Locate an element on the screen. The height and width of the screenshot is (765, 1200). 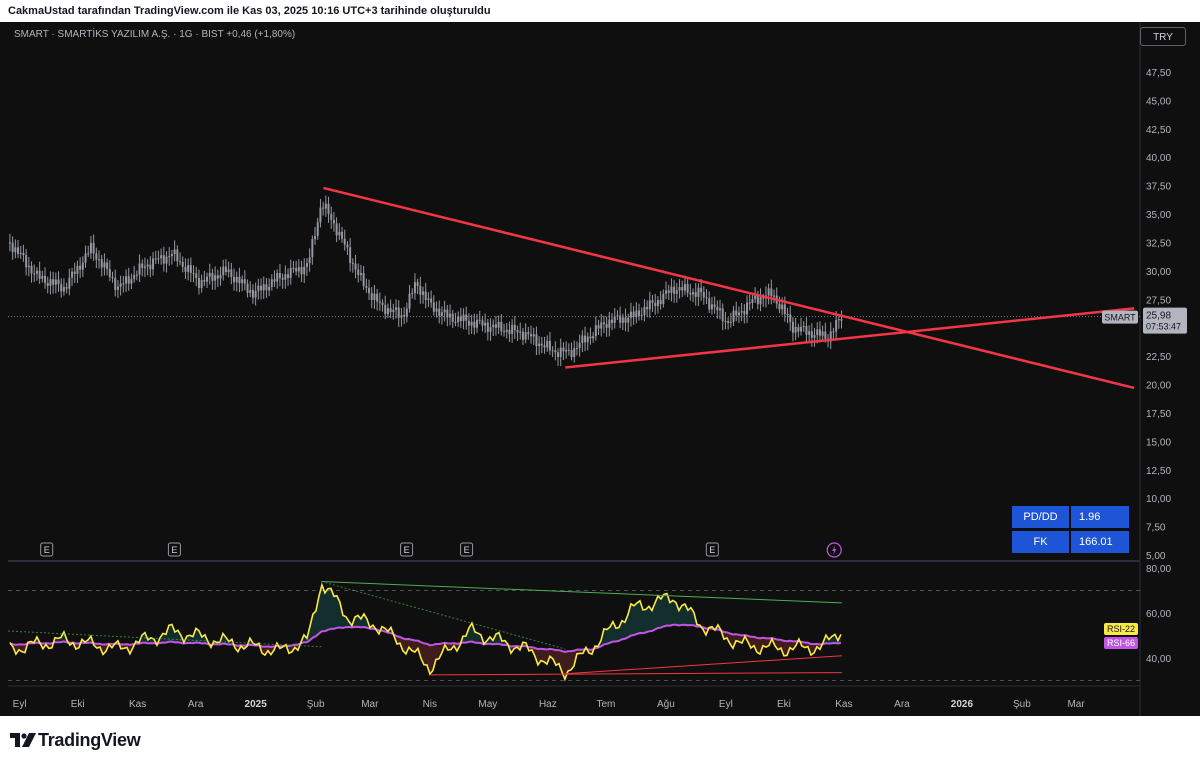
price-tick-label: 10,00 is located at coordinates (1158, 499).